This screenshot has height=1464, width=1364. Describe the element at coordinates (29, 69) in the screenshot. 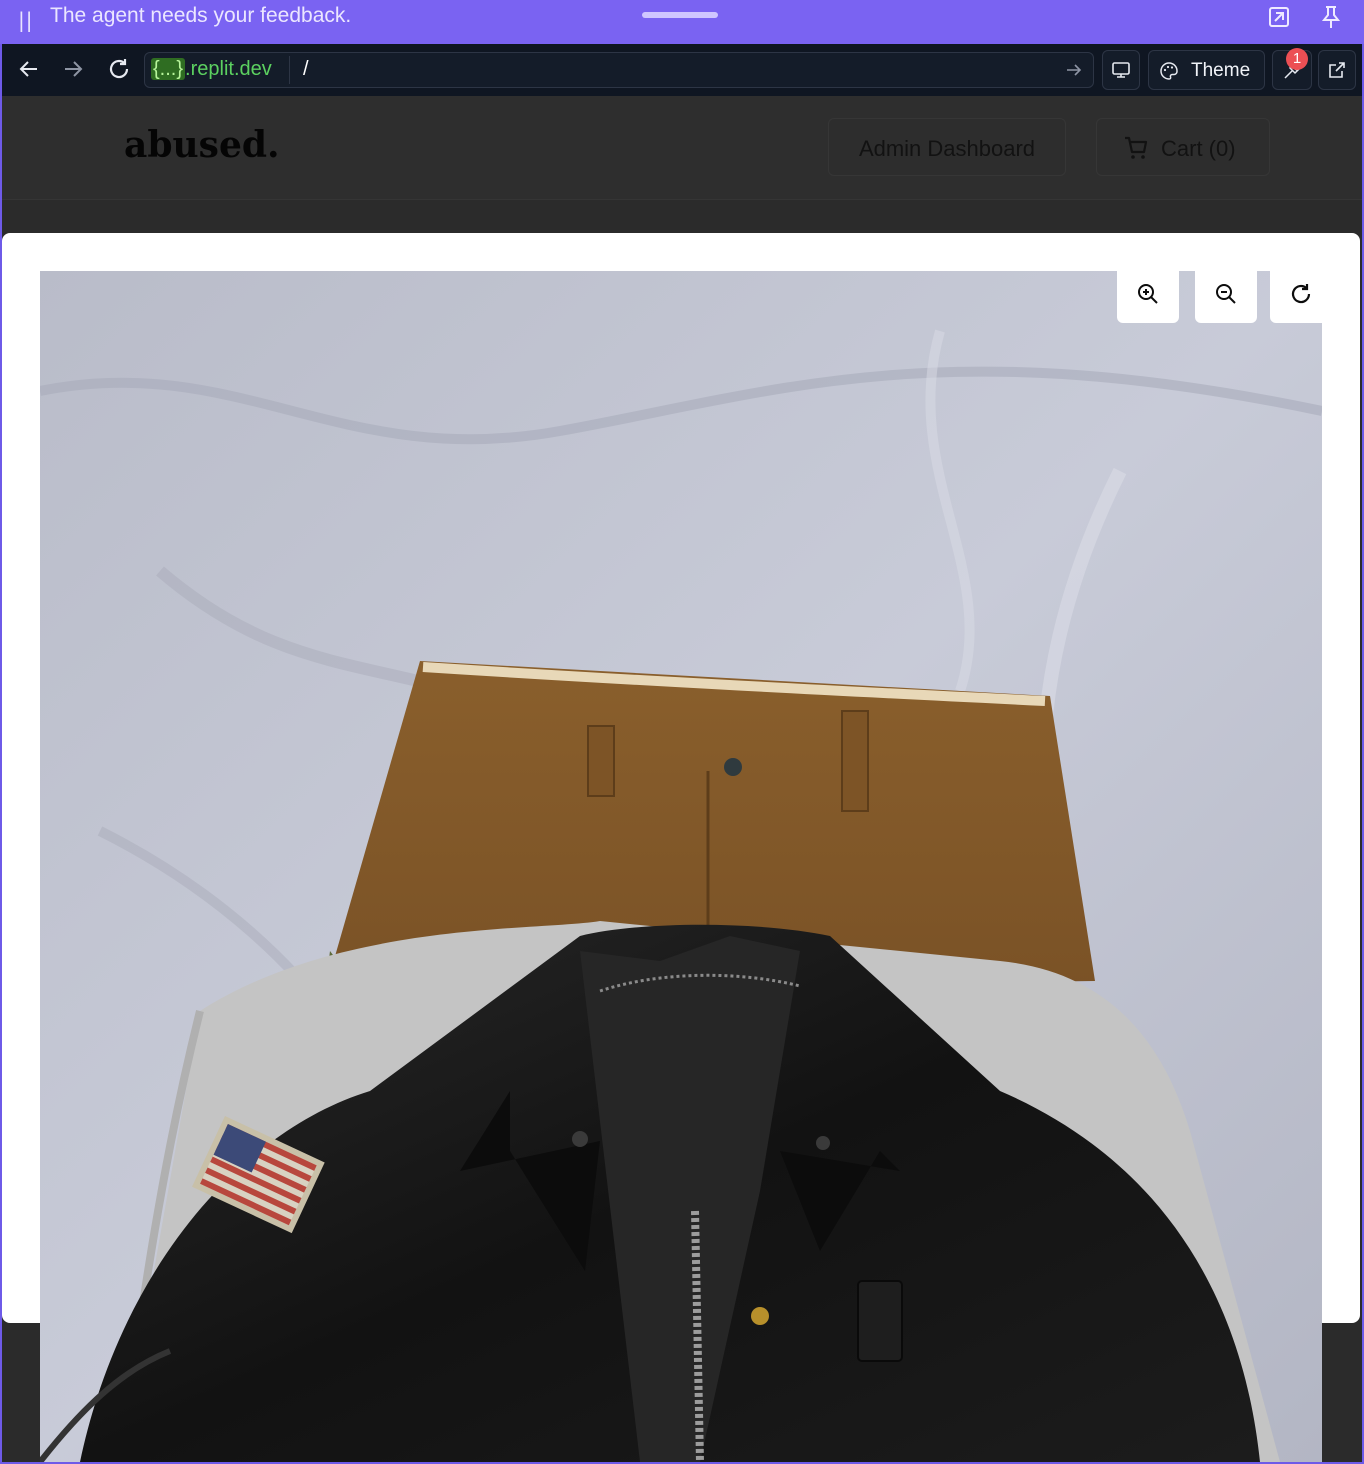

I see `back-icon` at that location.